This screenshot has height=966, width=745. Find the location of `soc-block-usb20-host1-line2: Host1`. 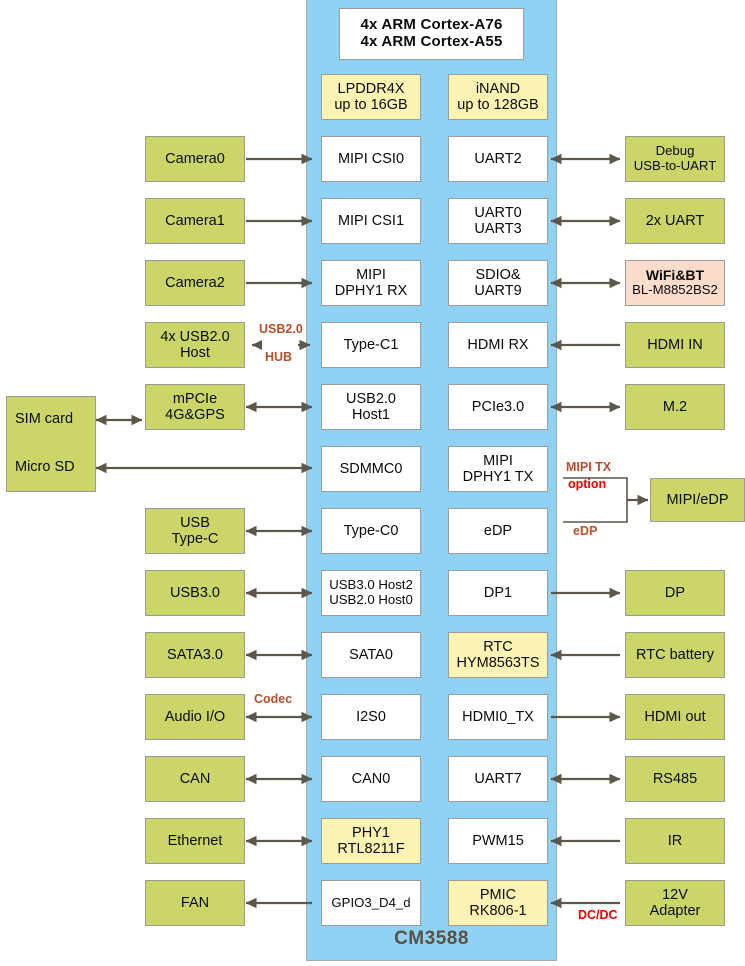

soc-block-usb20-host1-line2: Host1 is located at coordinates (371, 415).